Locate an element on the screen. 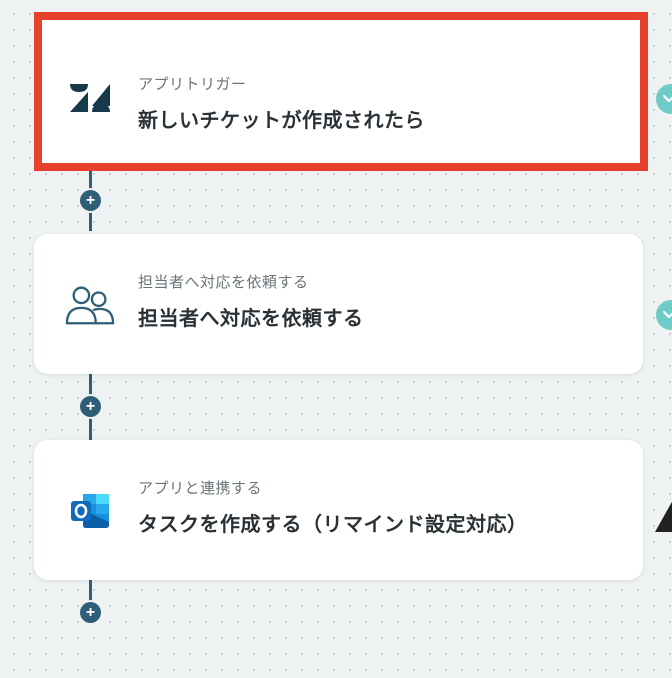  people-icon is located at coordinates (90, 305).